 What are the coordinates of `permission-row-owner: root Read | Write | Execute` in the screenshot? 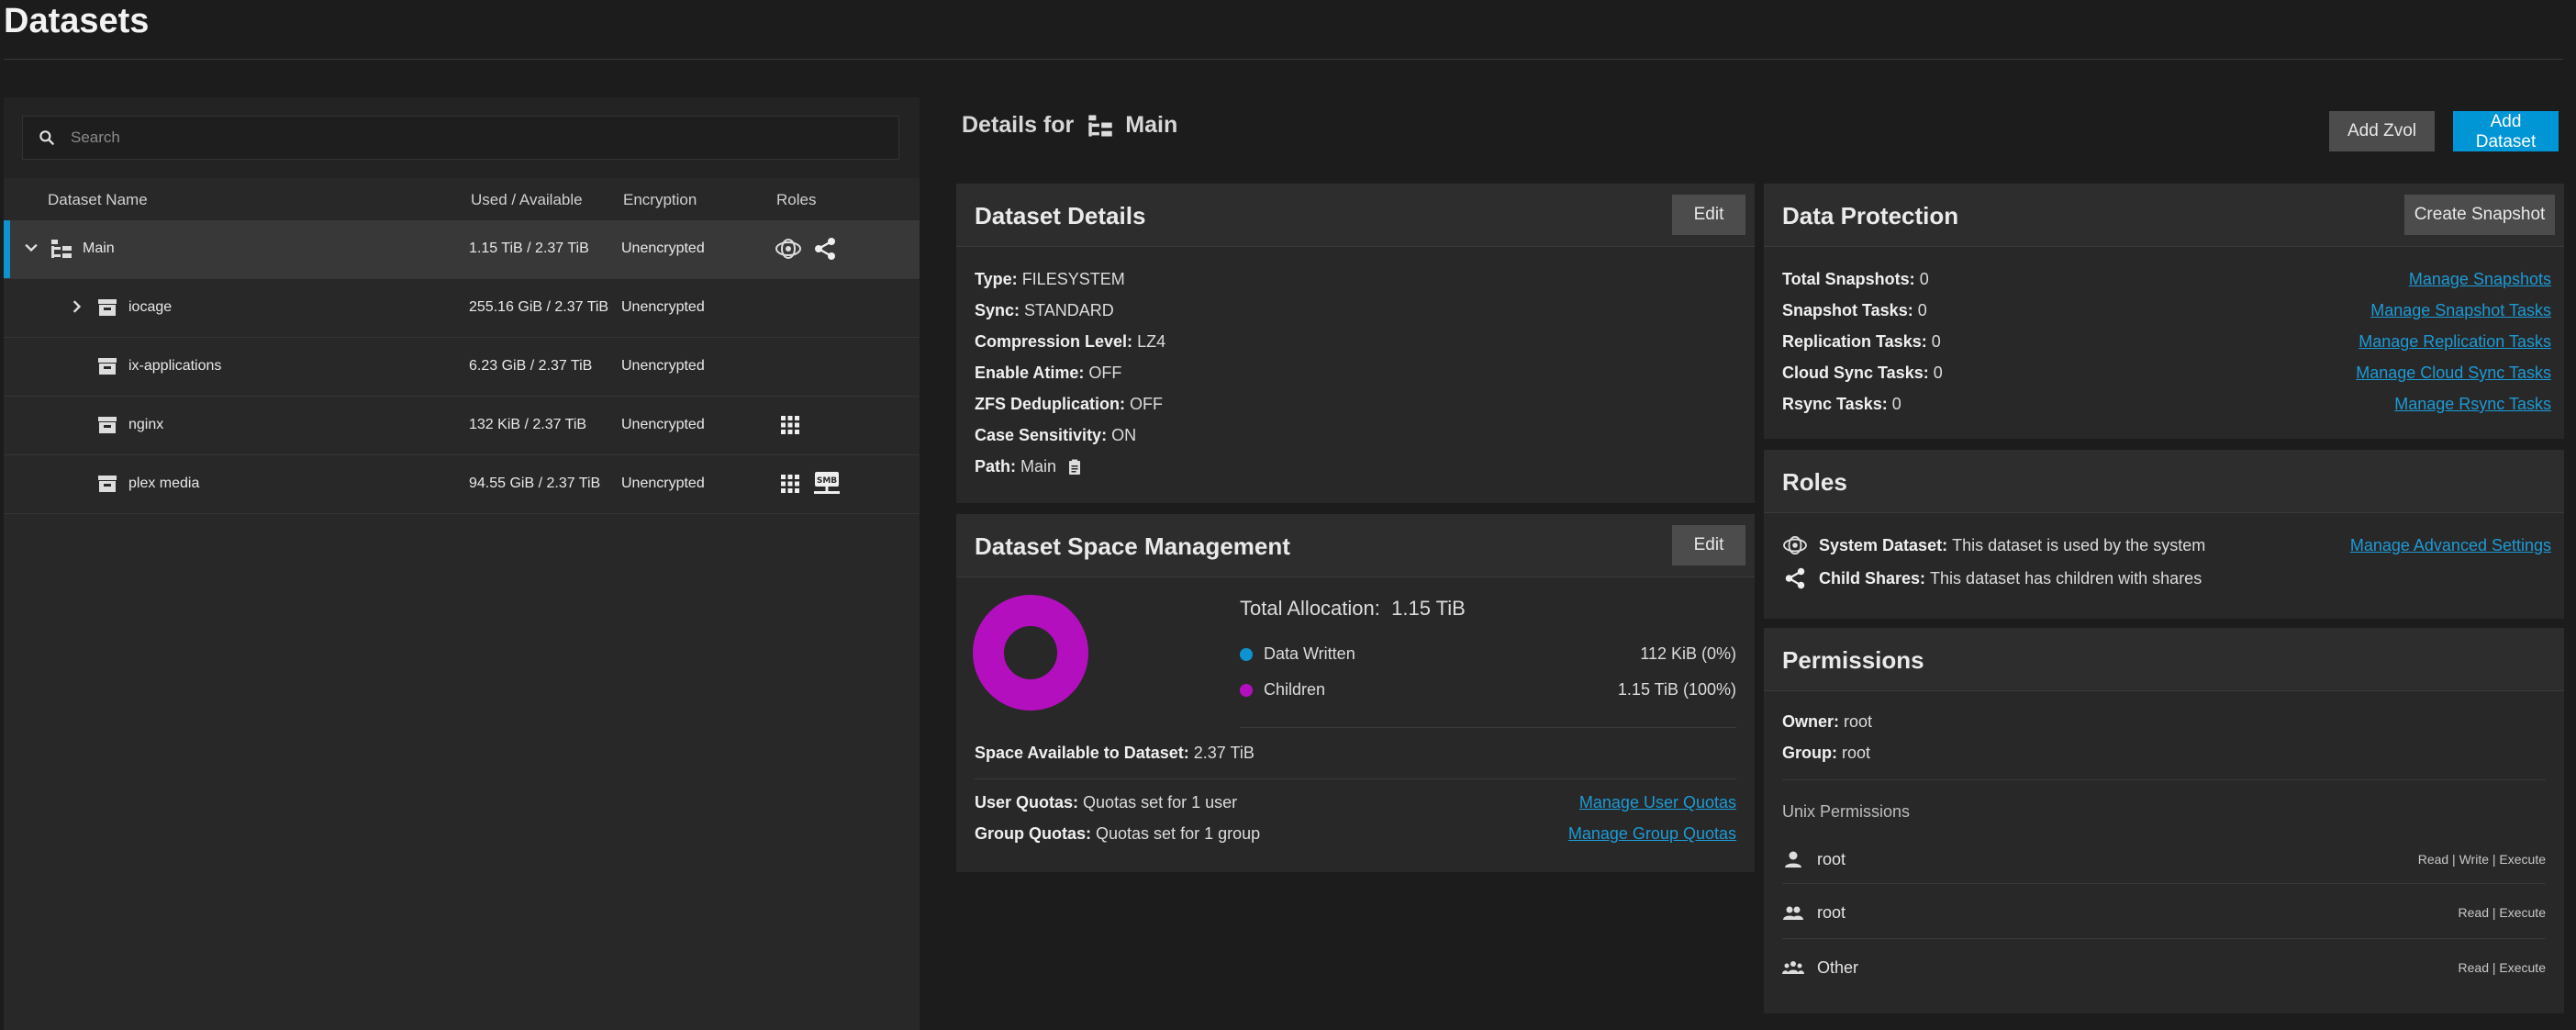 It's located at (2164, 859).